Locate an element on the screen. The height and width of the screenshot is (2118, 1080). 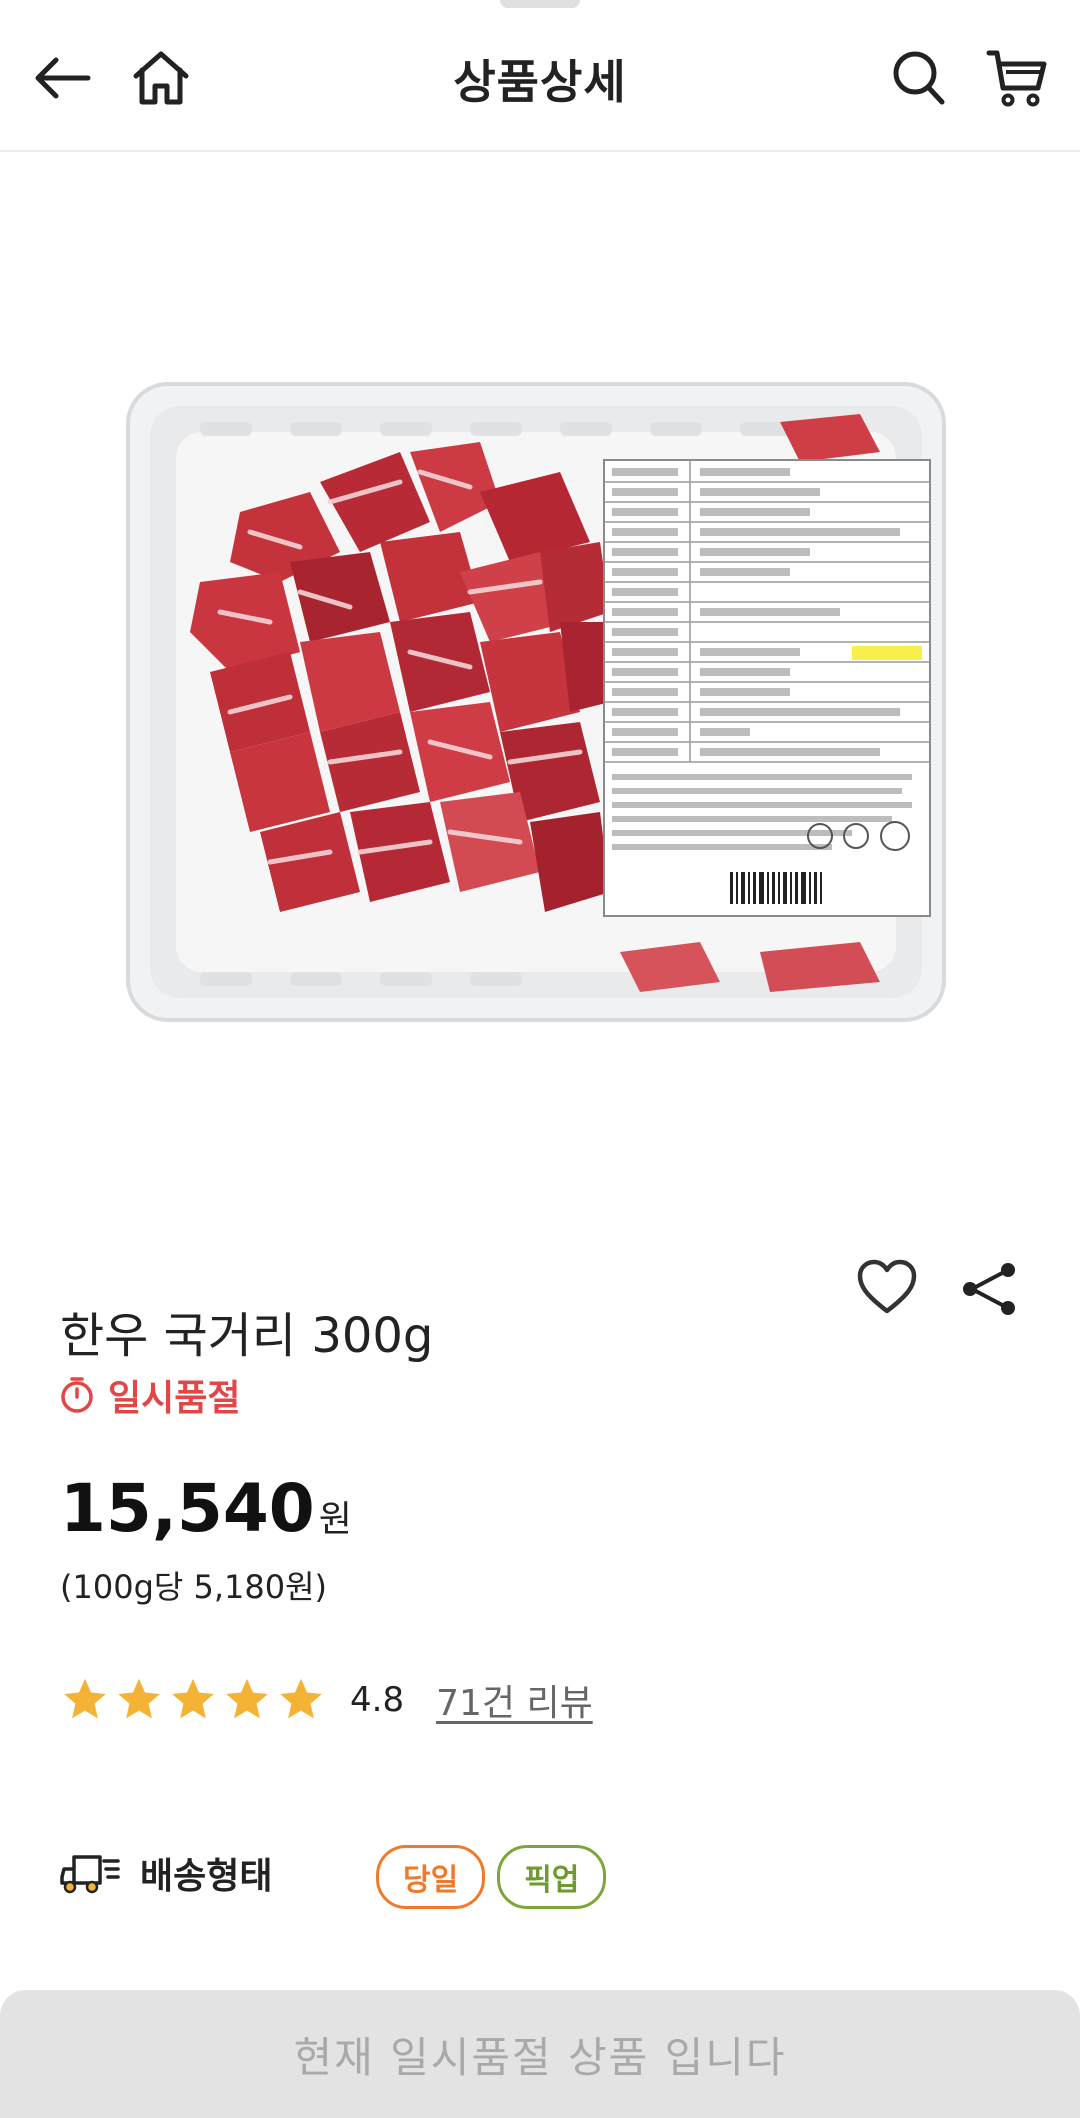
delivery-type-label: 배송형태 is located at coordinates (206, 1876).